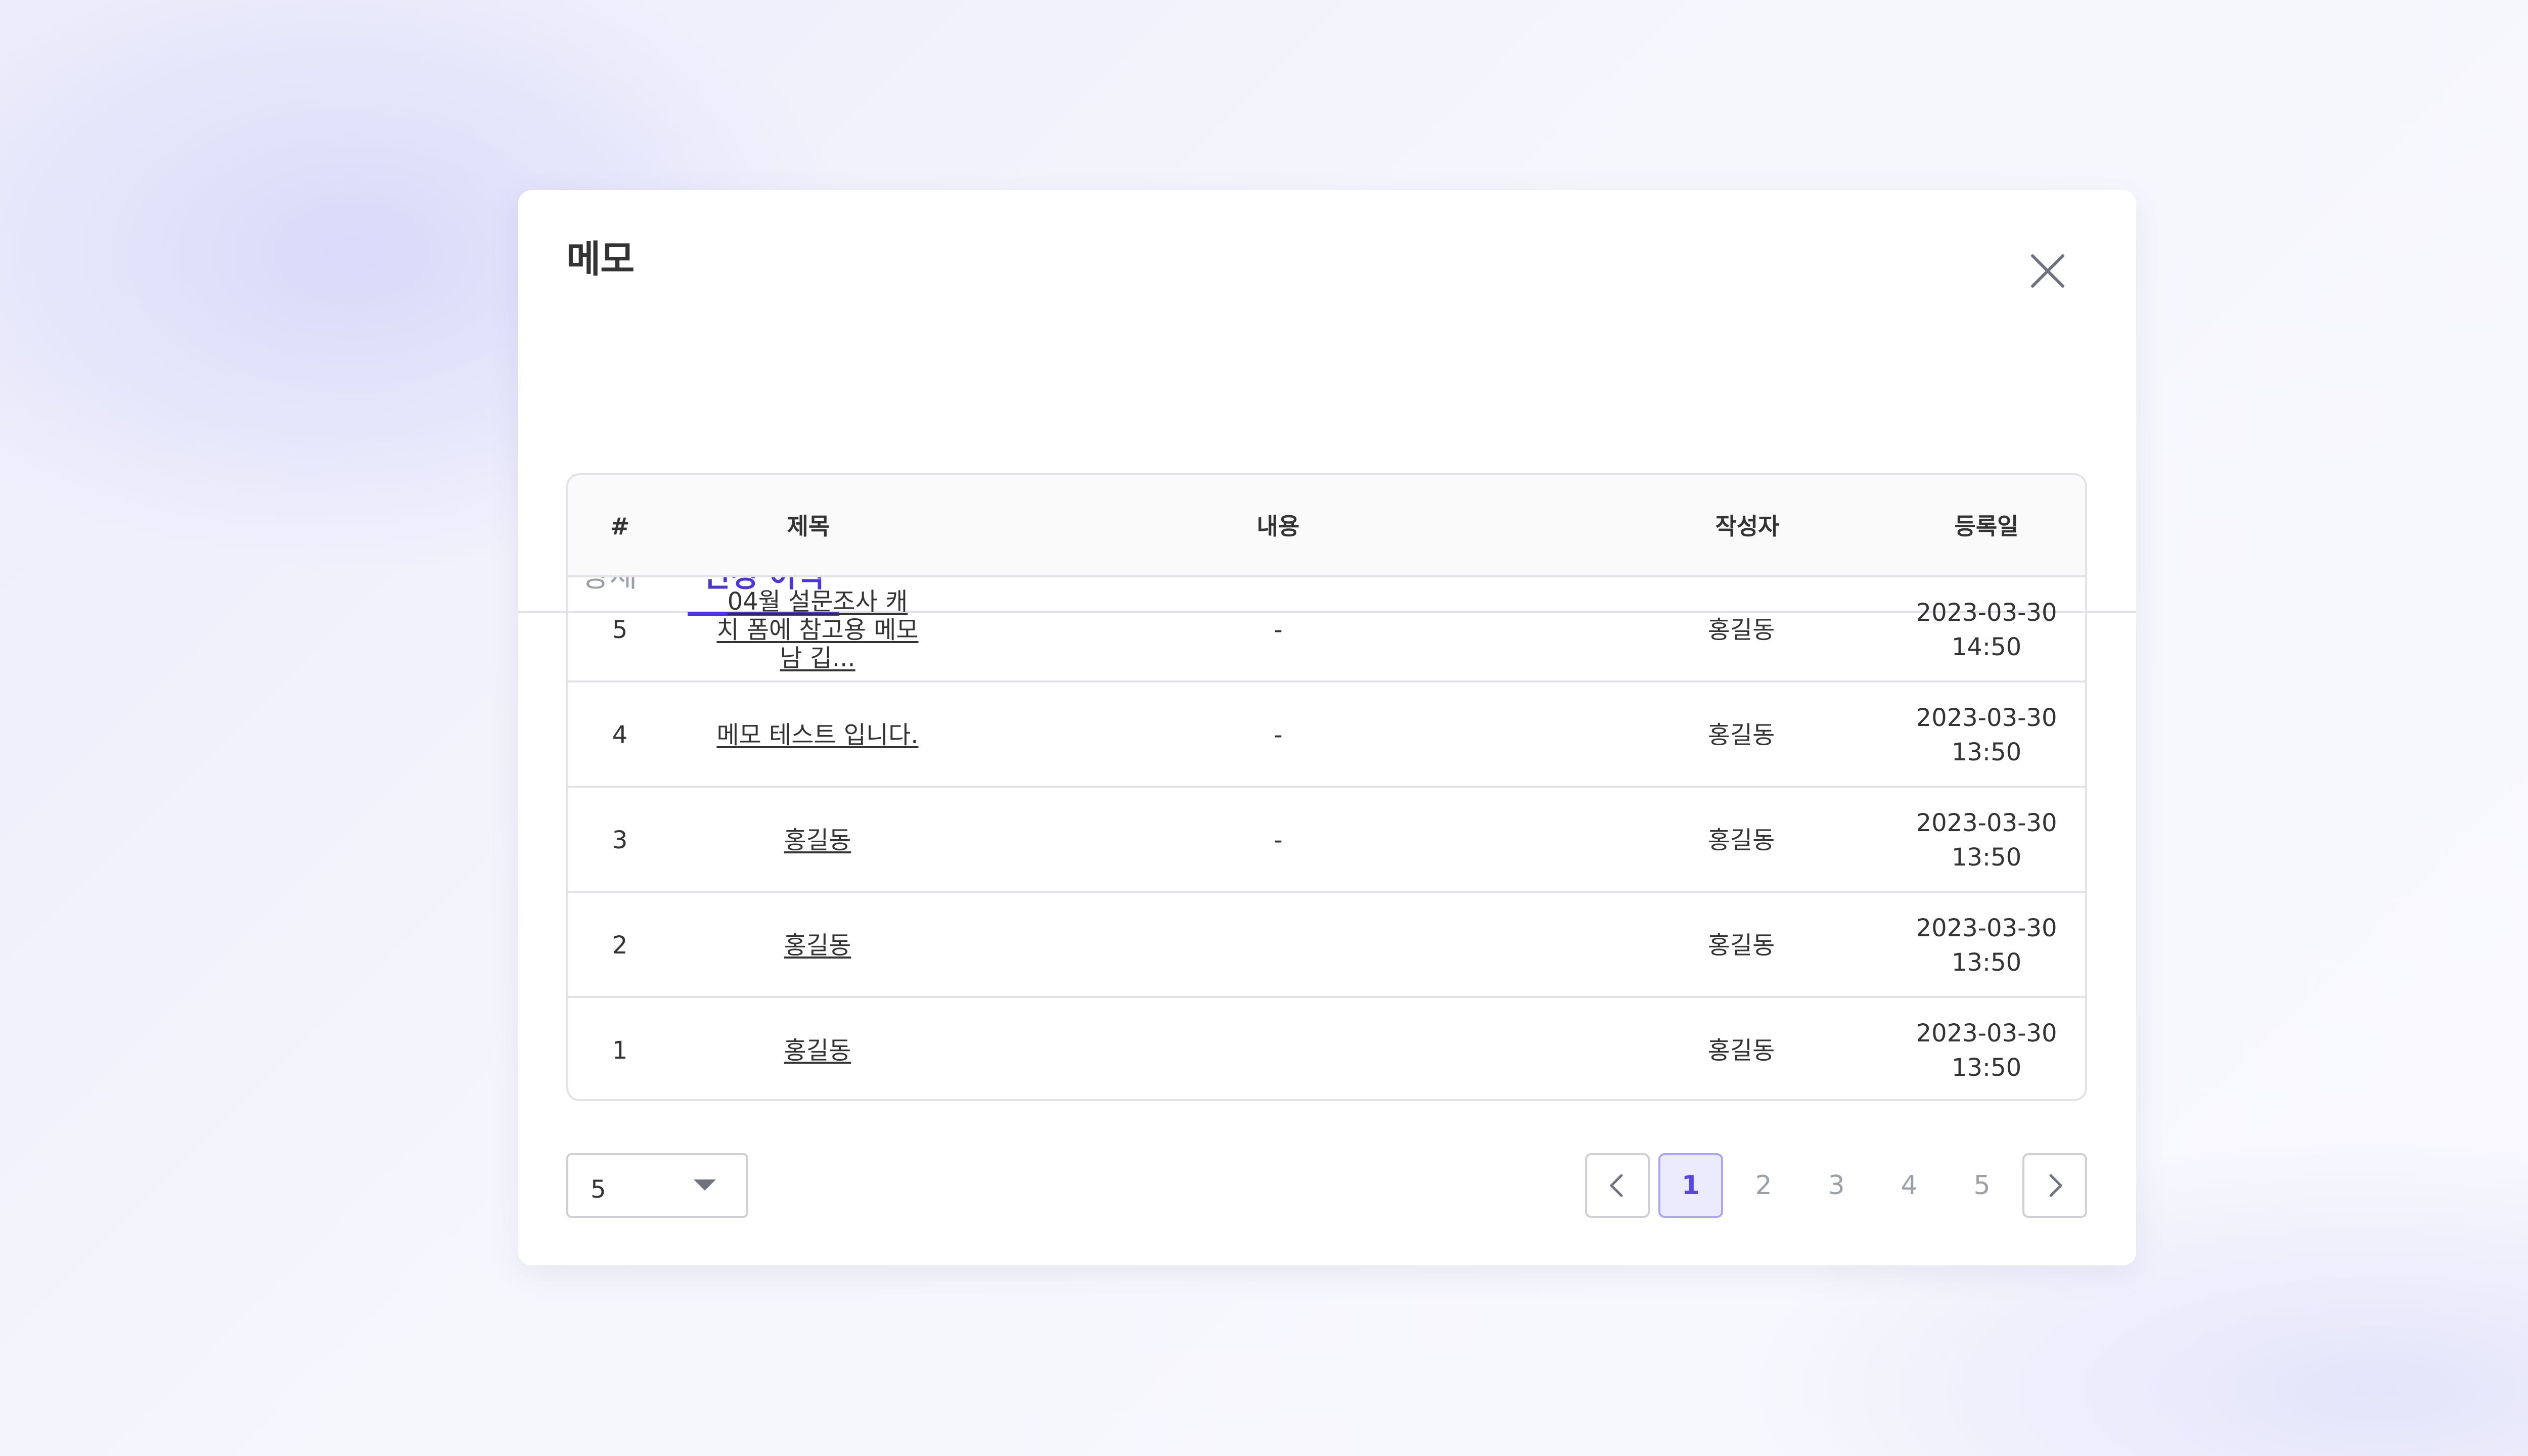  What do you see at coordinates (1327, 840) in the screenshot?
I see `table-row: 3 홍길동 - 홍길동 2023-03-30 13:50` at bounding box center [1327, 840].